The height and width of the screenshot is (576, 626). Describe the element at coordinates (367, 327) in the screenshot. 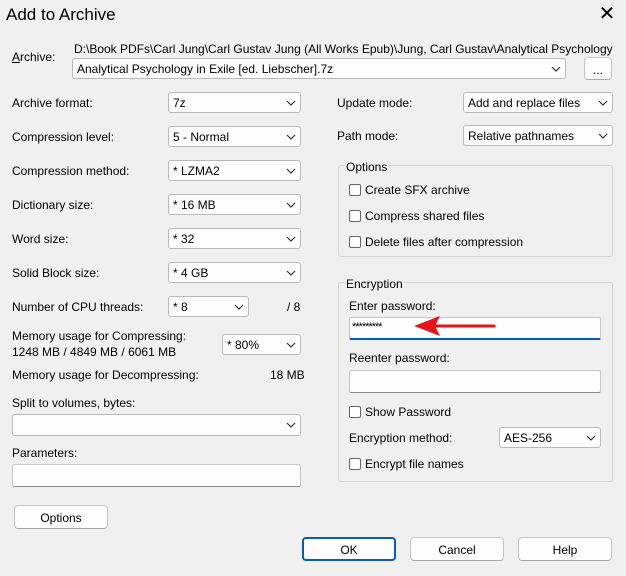

I see `password-value: *********` at that location.